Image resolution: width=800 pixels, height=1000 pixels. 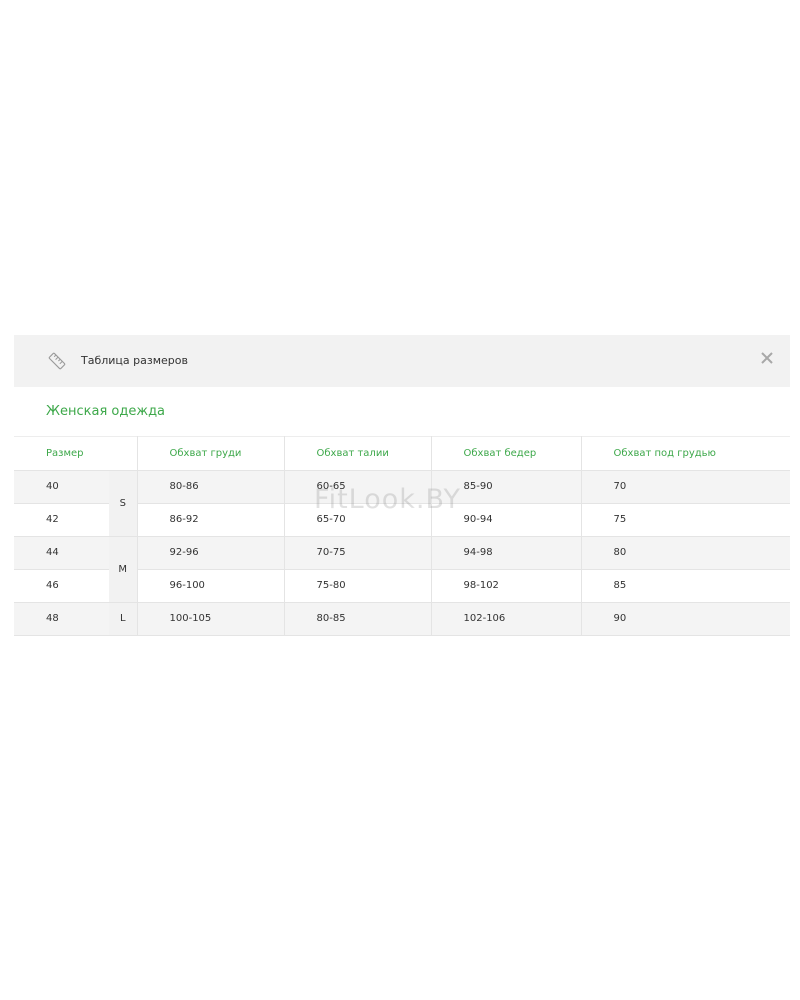 What do you see at coordinates (61, 487) in the screenshot?
I see `size-cell: 40` at bounding box center [61, 487].